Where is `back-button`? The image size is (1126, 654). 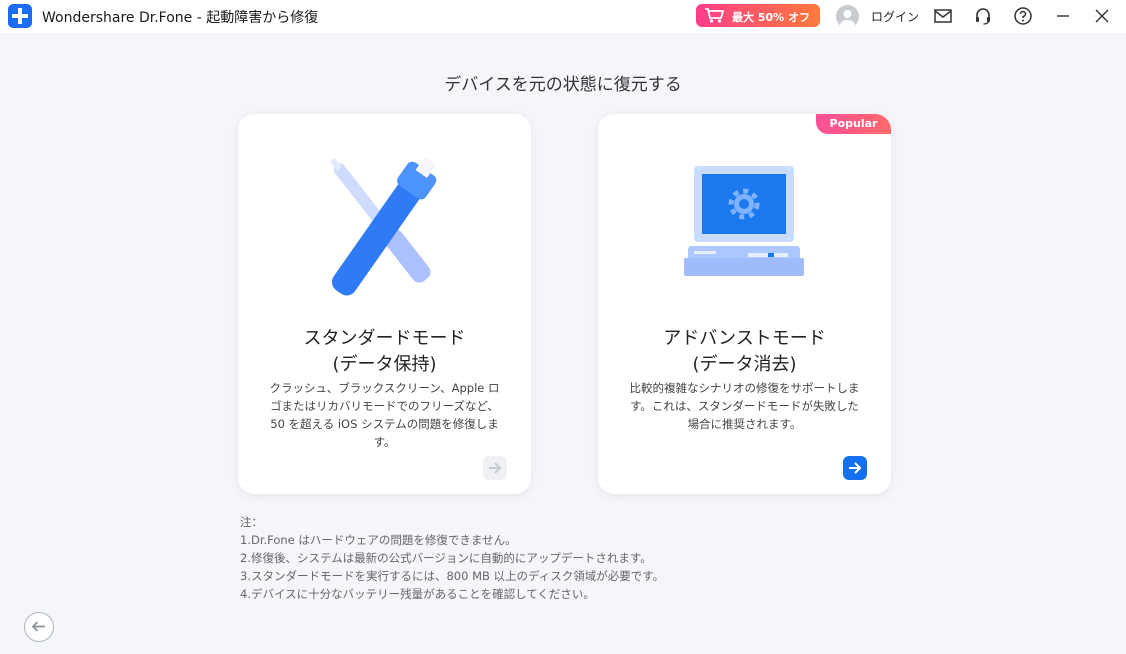 back-button is located at coordinates (39, 627).